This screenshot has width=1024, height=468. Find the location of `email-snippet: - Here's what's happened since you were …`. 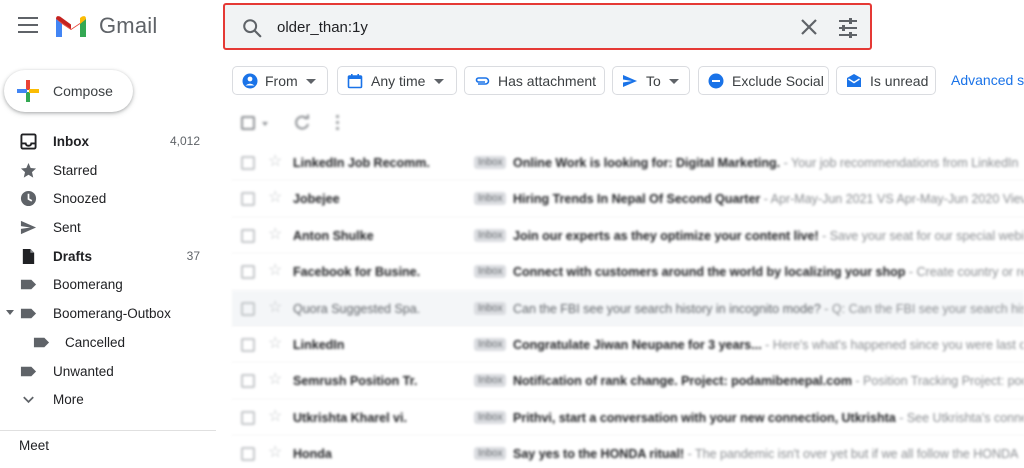

email-snippet: - Here's what's happened since you were … is located at coordinates (892, 344).